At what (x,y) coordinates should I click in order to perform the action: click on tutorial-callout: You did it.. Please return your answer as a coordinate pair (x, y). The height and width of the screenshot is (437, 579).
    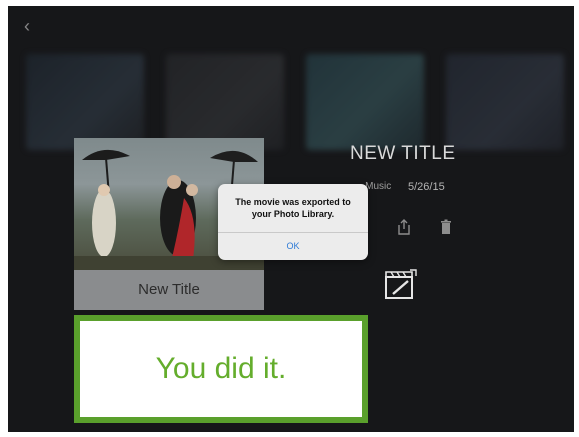
    Looking at the image, I should click on (221, 369).